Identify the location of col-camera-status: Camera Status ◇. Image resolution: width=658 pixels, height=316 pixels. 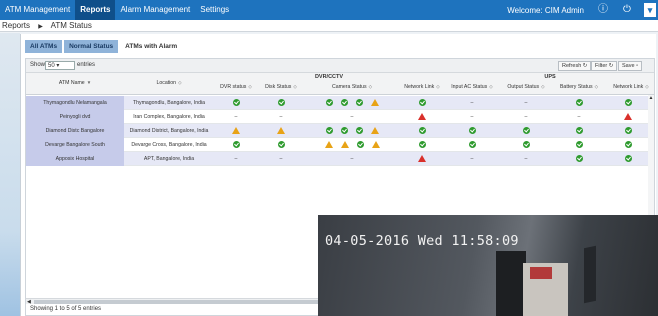
(352, 87).